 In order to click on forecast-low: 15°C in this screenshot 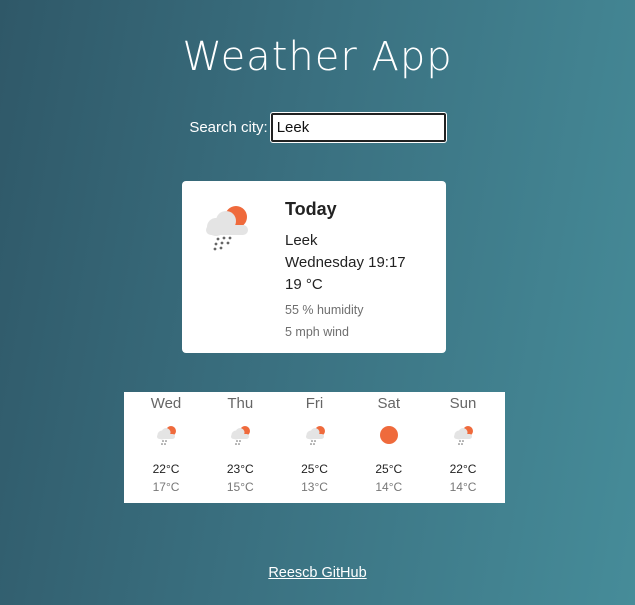, I will do `click(240, 487)`.